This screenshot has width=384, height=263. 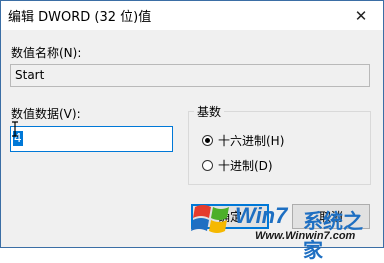 What do you see at coordinates (30, 75) in the screenshot?
I see `value-name-text: Start` at bounding box center [30, 75].